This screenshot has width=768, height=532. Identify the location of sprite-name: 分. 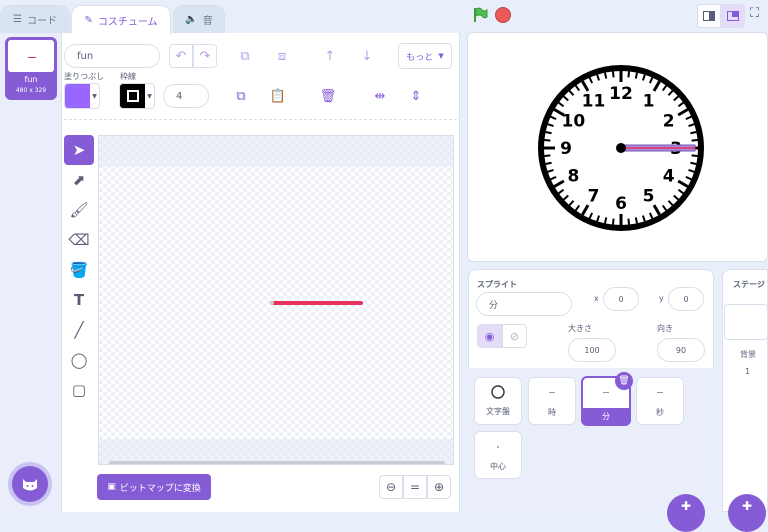
(606, 416).